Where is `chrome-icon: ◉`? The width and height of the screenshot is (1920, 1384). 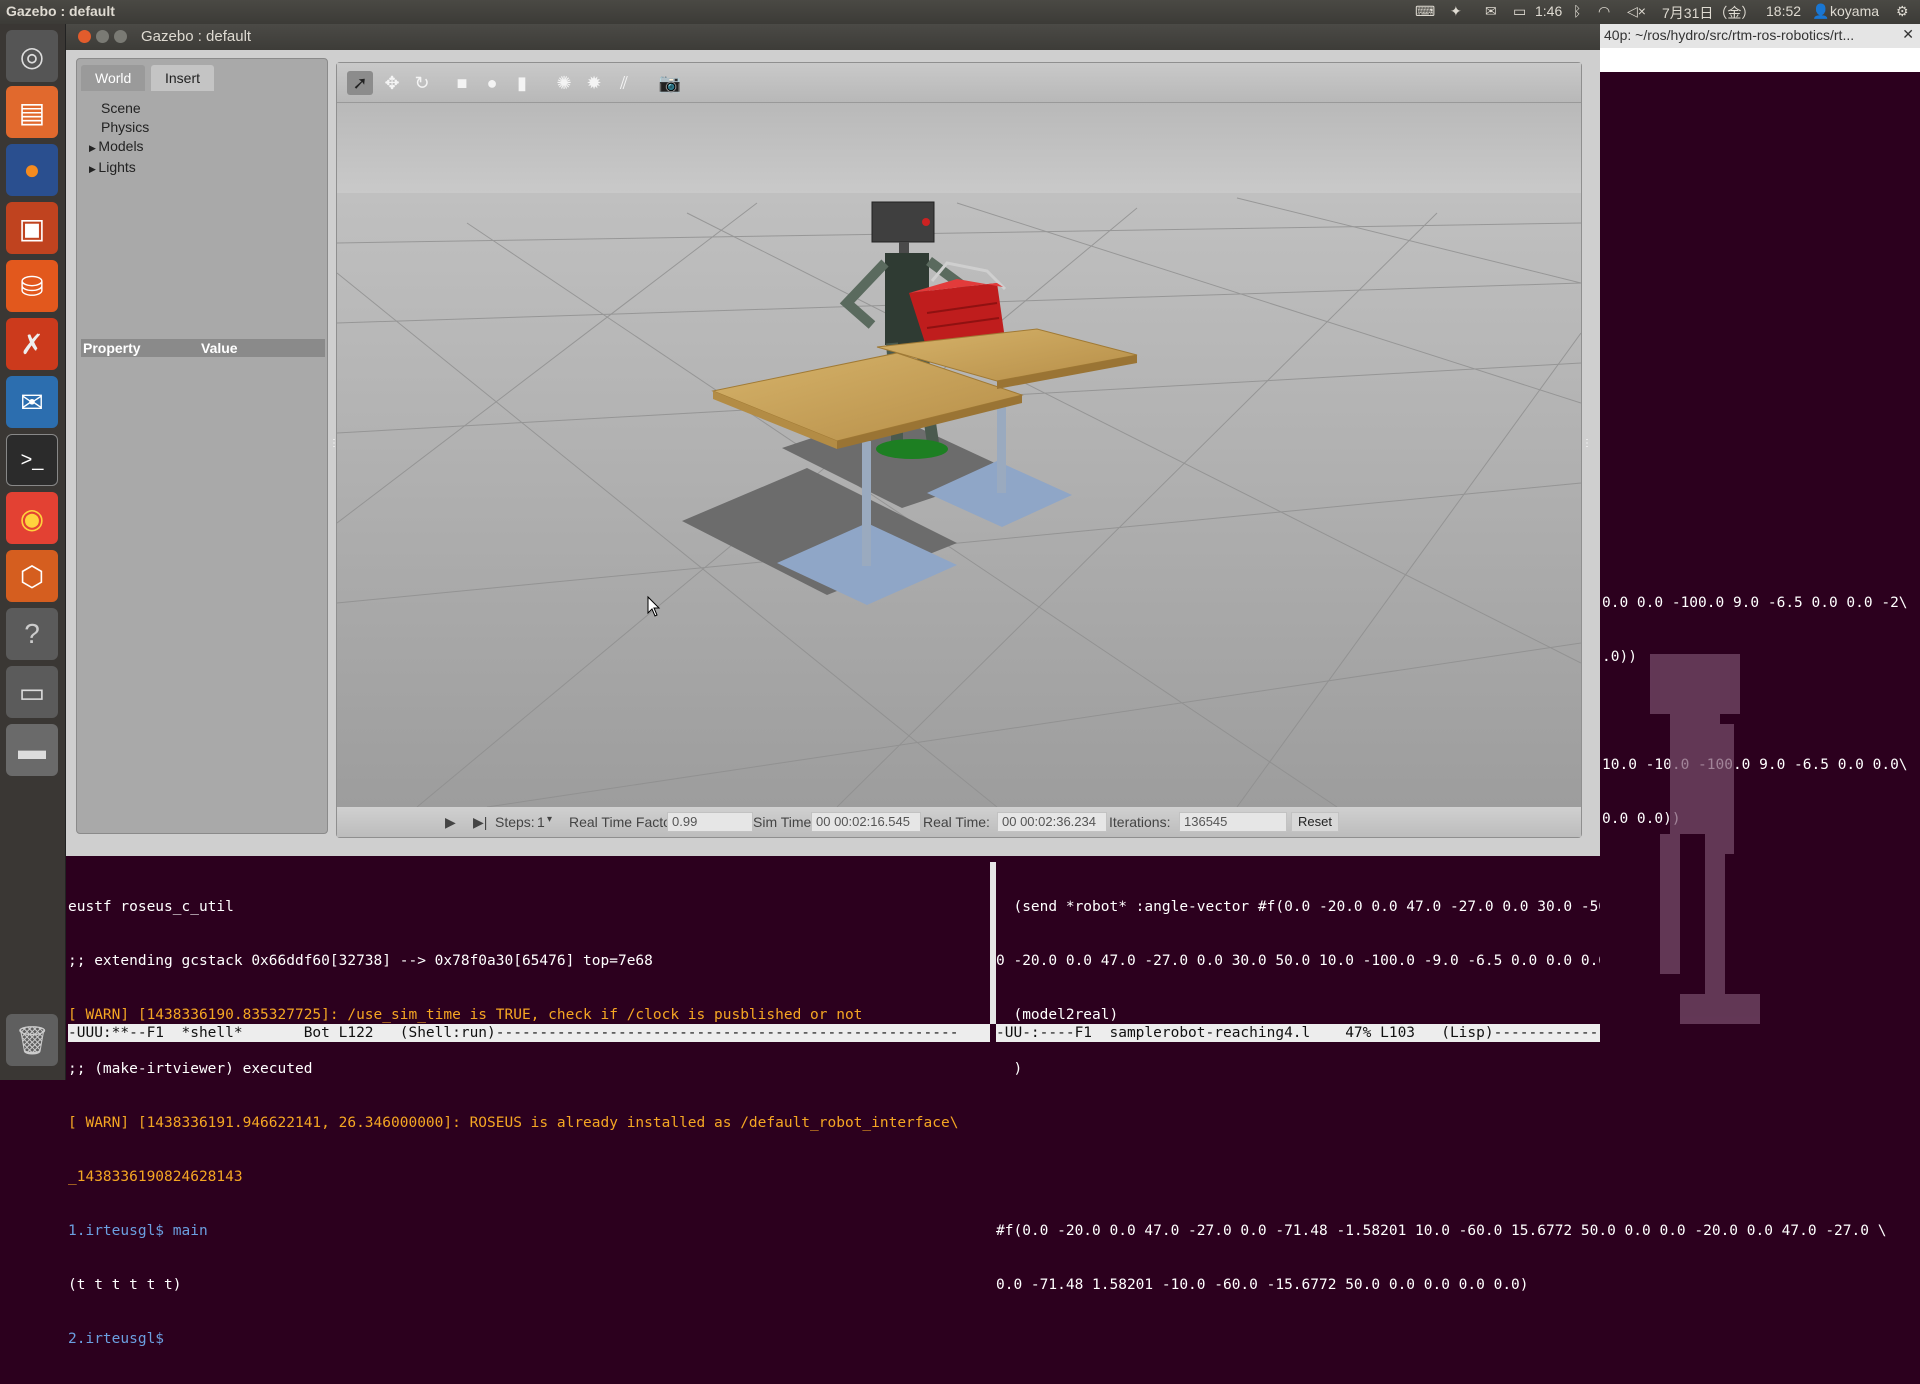 chrome-icon: ◉ is located at coordinates (32, 518).